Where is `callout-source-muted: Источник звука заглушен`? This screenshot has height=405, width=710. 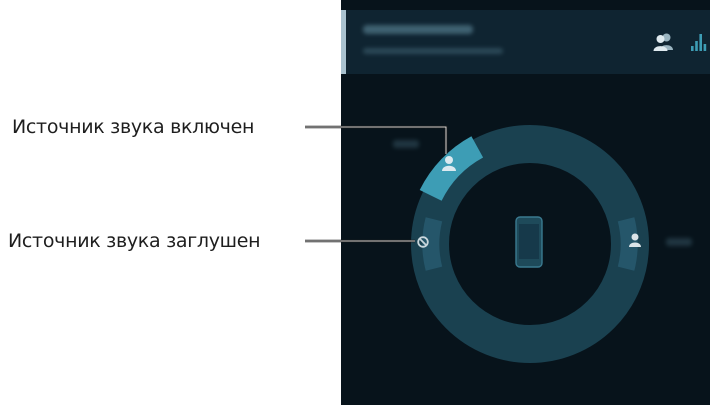
callout-source-muted: Источник звука заглушен is located at coordinates (134, 241).